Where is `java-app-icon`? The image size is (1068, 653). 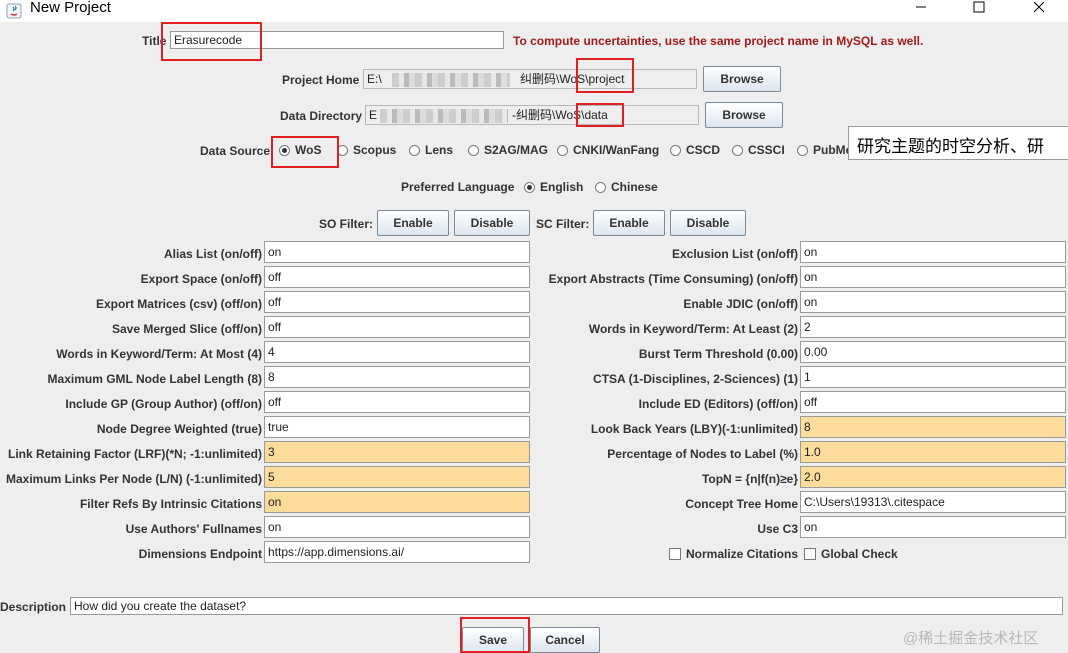
java-app-icon is located at coordinates (14, 11).